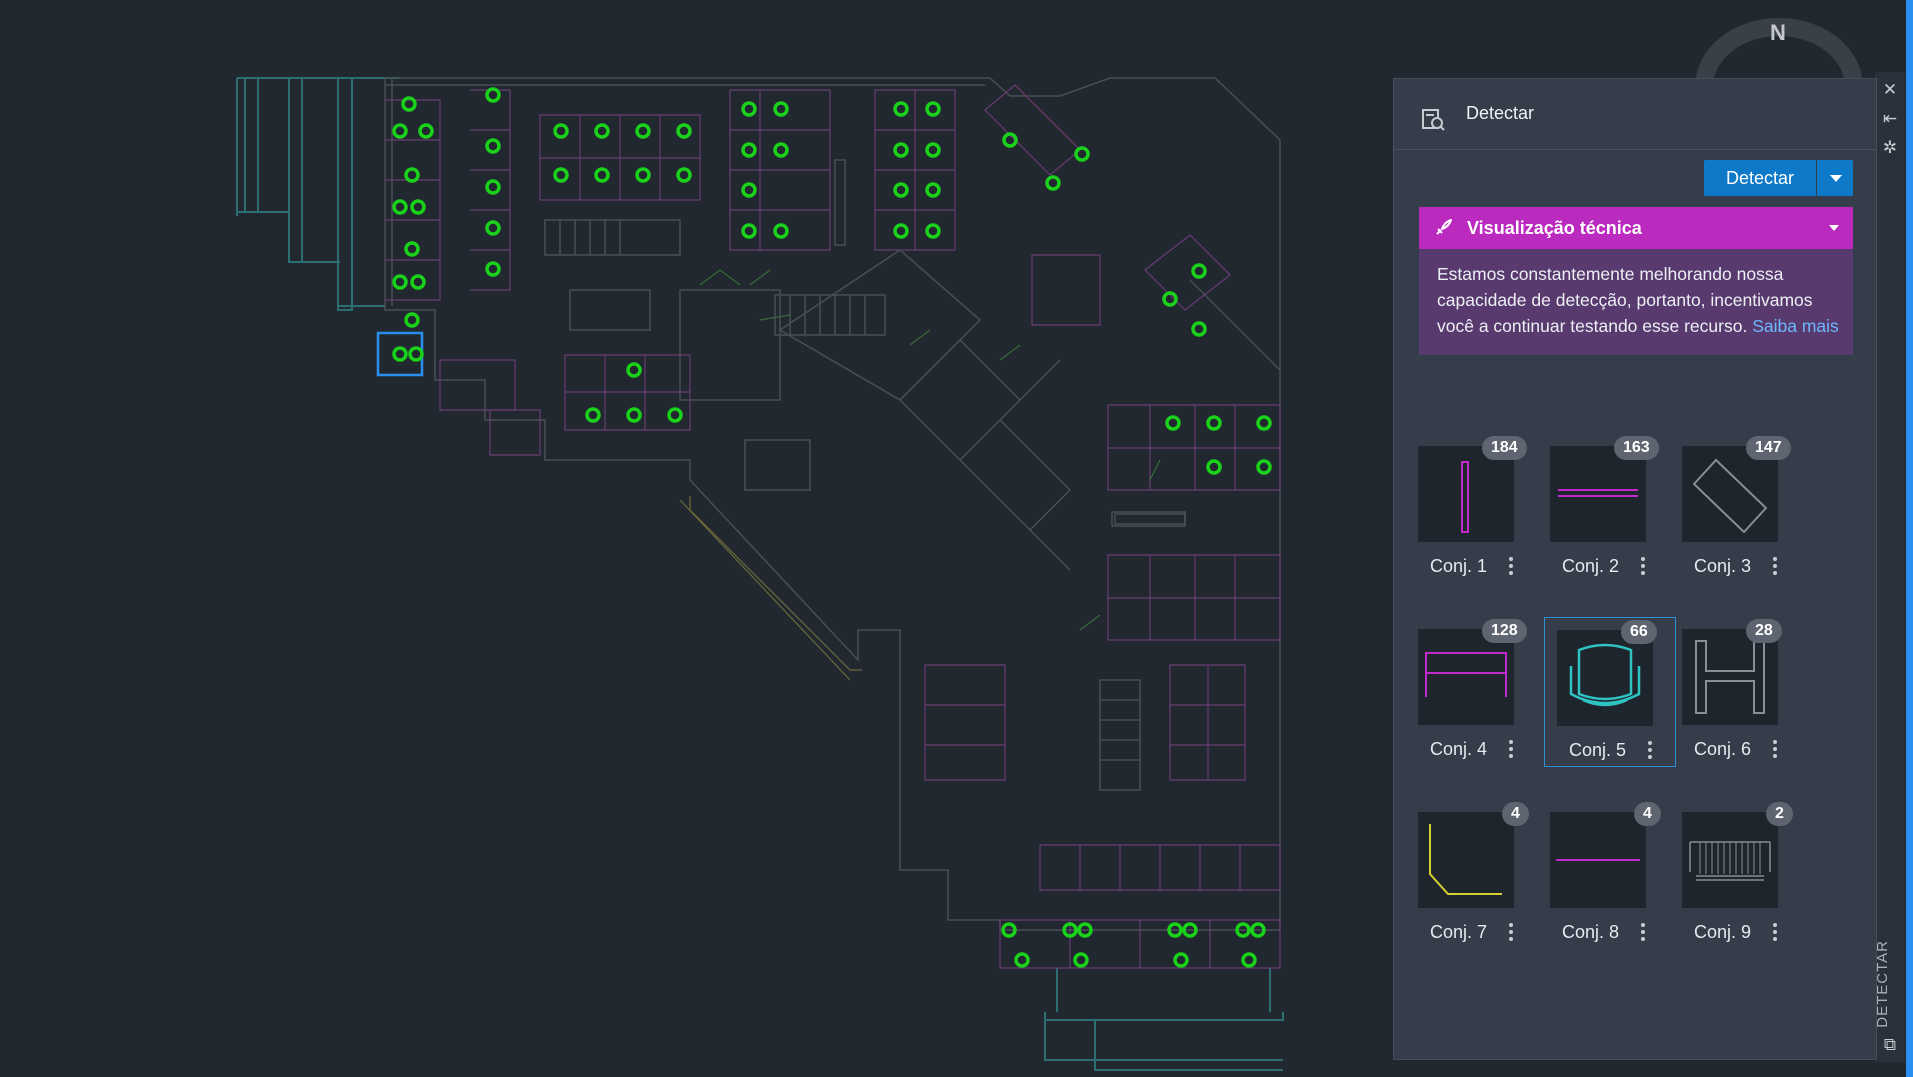 This screenshot has width=1913, height=1077. Describe the element at coordinates (1500, 113) in the screenshot. I see `panel-title: Detectar` at that location.